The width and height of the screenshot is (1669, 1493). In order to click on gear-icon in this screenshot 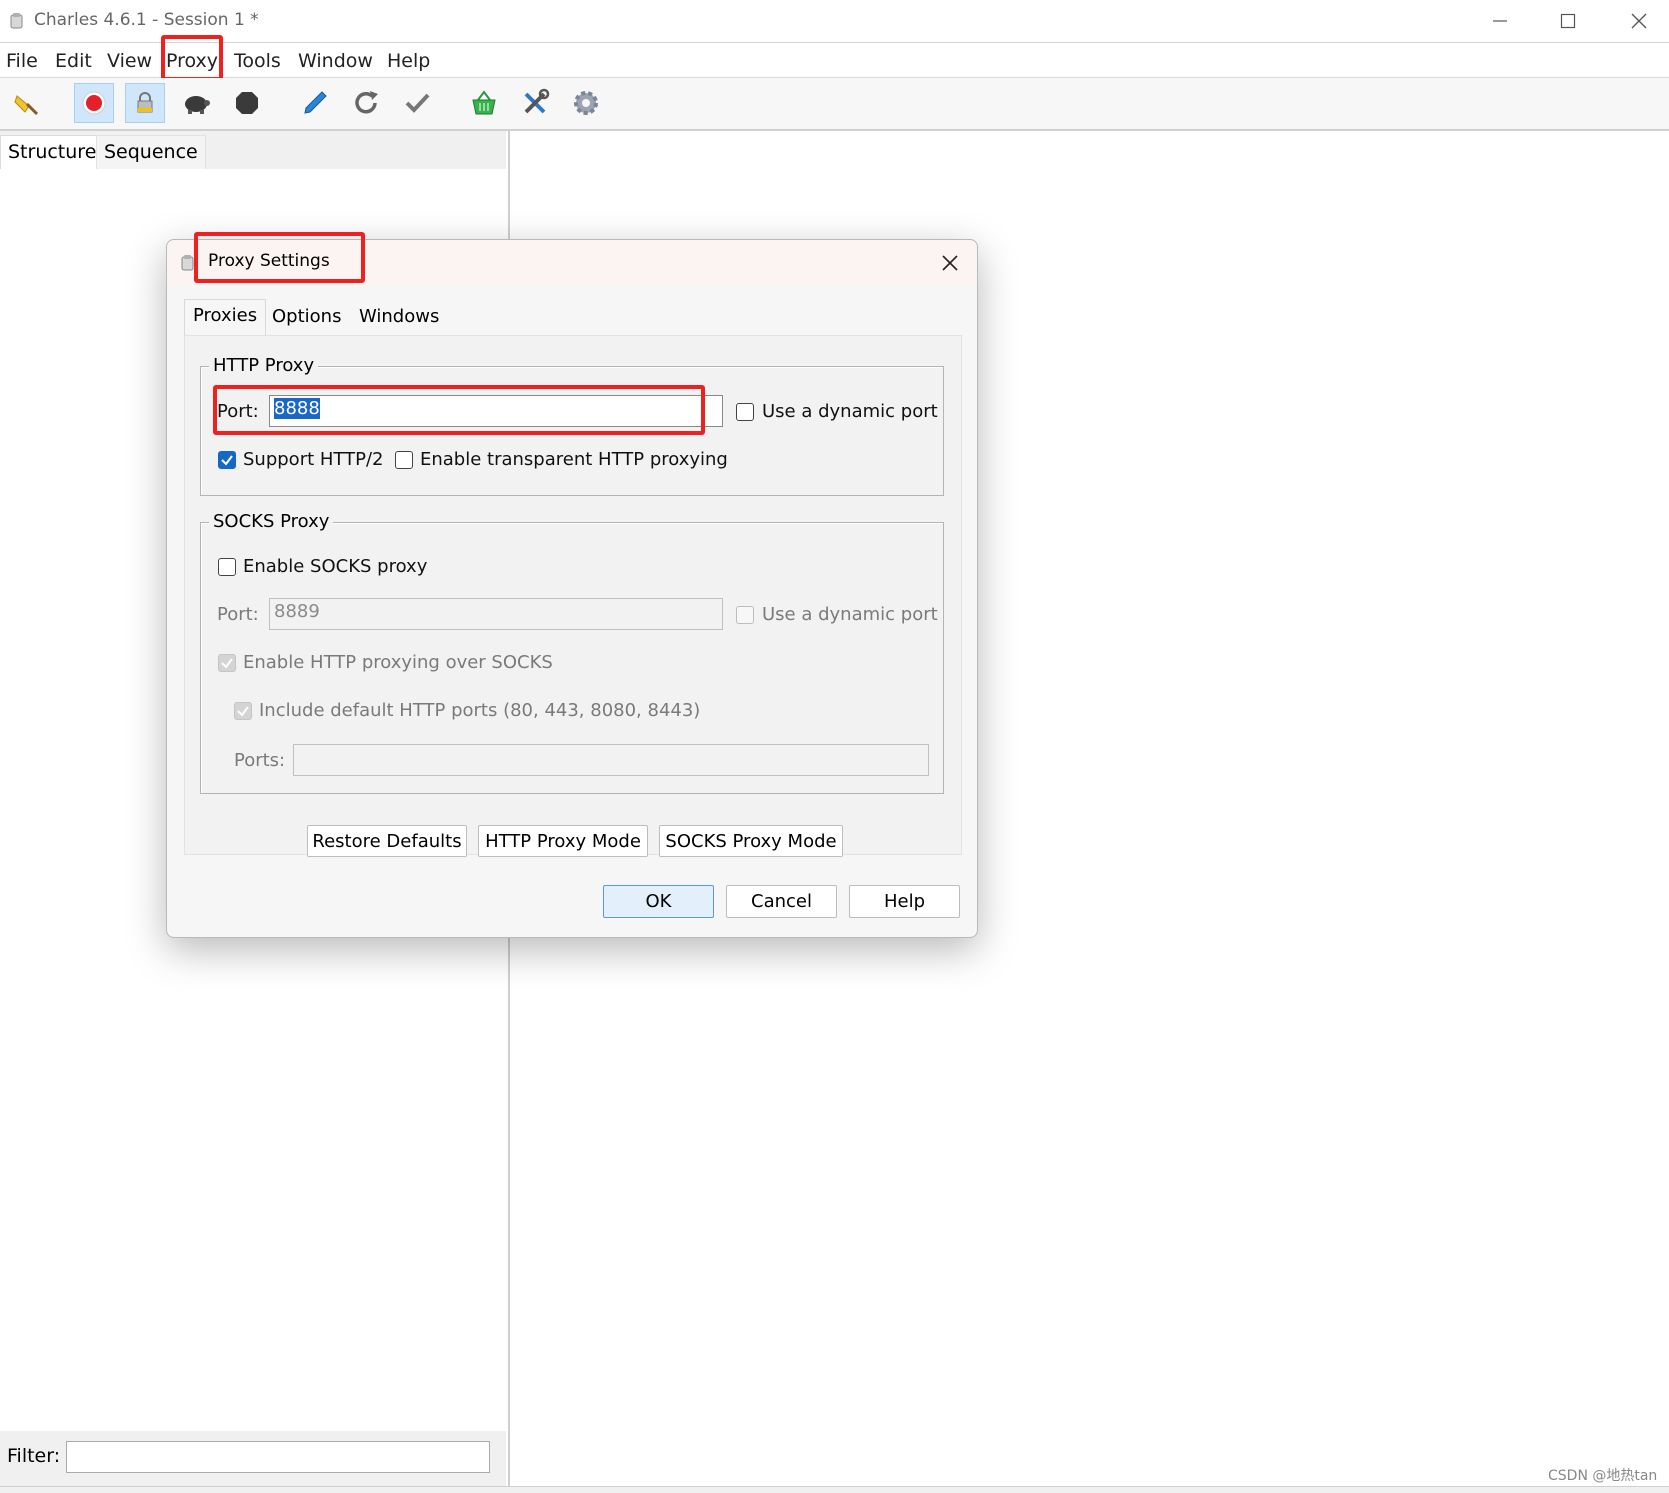, I will do `click(586, 103)`.